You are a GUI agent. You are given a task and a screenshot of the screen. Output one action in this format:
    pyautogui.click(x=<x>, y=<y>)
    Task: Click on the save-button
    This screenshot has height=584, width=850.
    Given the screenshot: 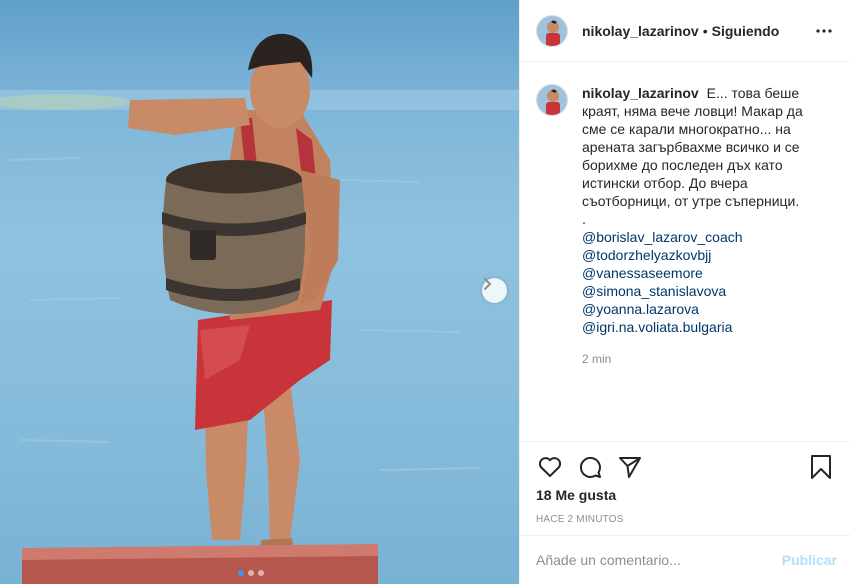 What is the action you would take?
    pyautogui.click(x=821, y=467)
    